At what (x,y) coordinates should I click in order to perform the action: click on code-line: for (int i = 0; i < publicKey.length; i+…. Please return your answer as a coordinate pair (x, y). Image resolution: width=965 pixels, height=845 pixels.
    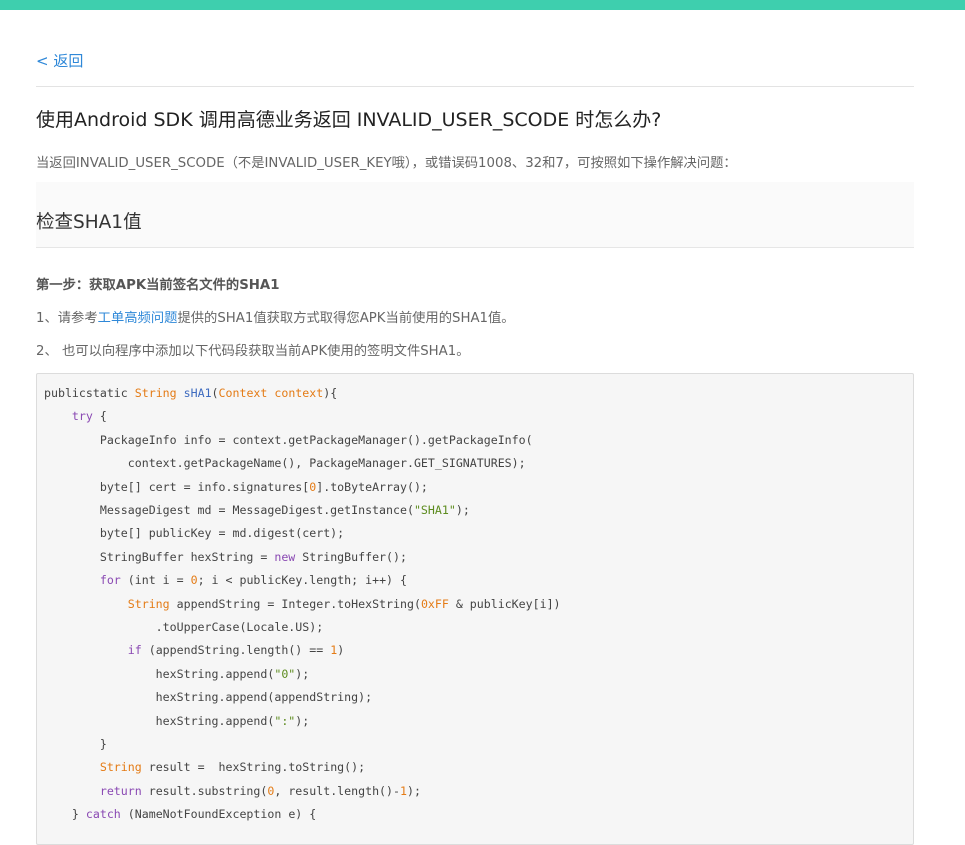
    Looking at the image, I should click on (225, 580).